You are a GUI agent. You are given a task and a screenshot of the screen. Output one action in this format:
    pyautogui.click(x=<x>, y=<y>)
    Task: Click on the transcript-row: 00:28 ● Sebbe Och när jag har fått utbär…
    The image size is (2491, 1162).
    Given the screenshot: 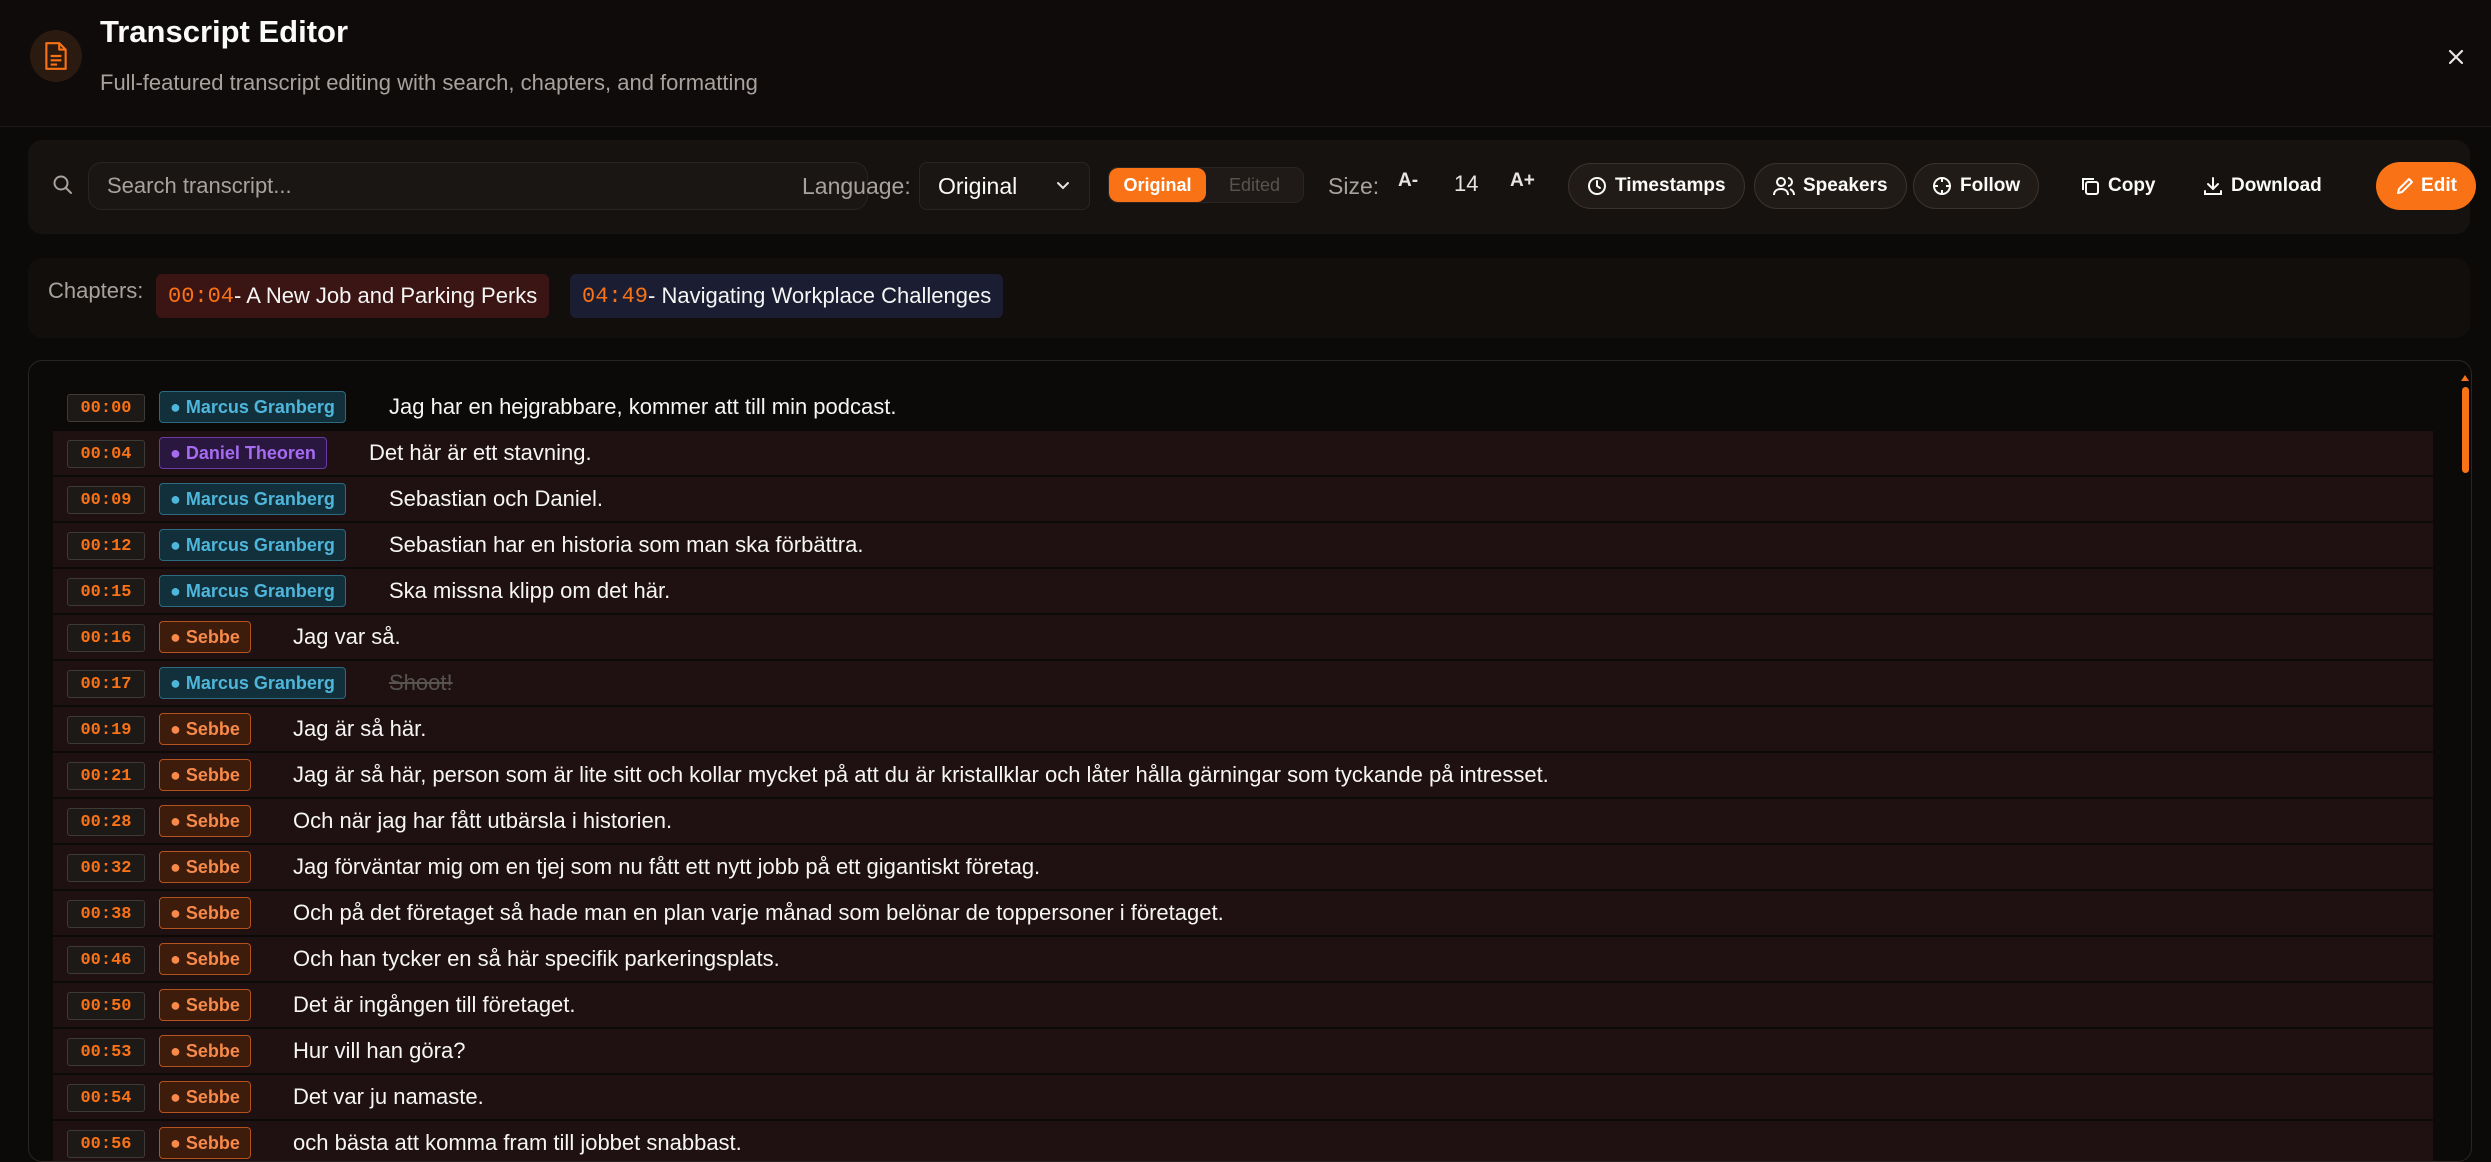 What is the action you would take?
    pyautogui.click(x=1243, y=821)
    